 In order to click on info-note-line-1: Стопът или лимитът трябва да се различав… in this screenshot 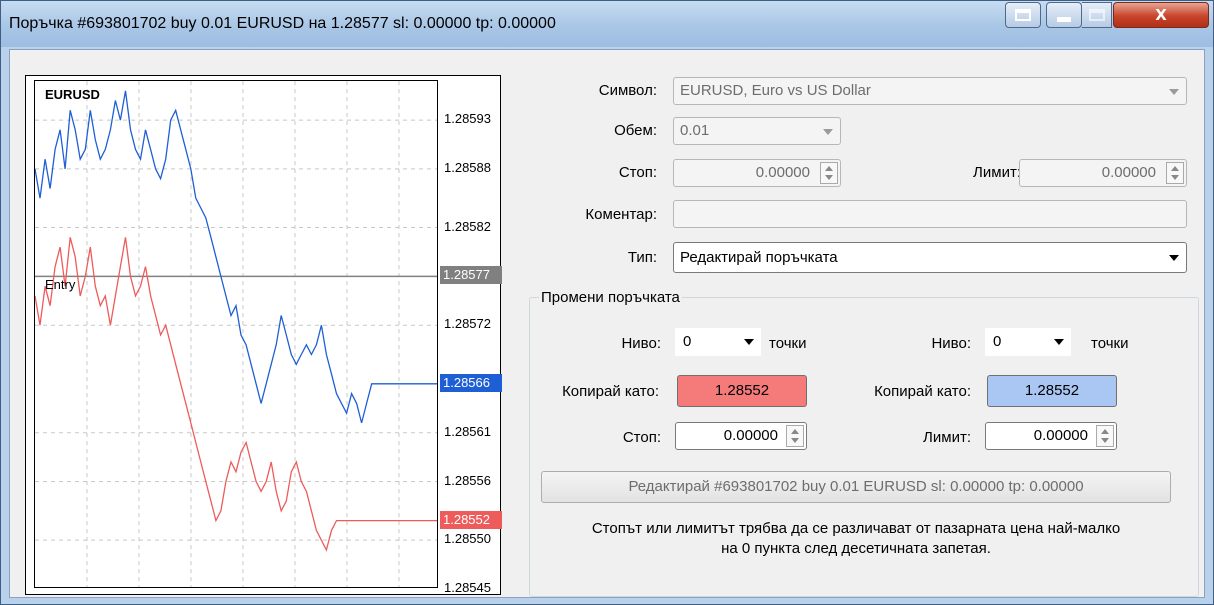, I will do `click(856, 528)`.